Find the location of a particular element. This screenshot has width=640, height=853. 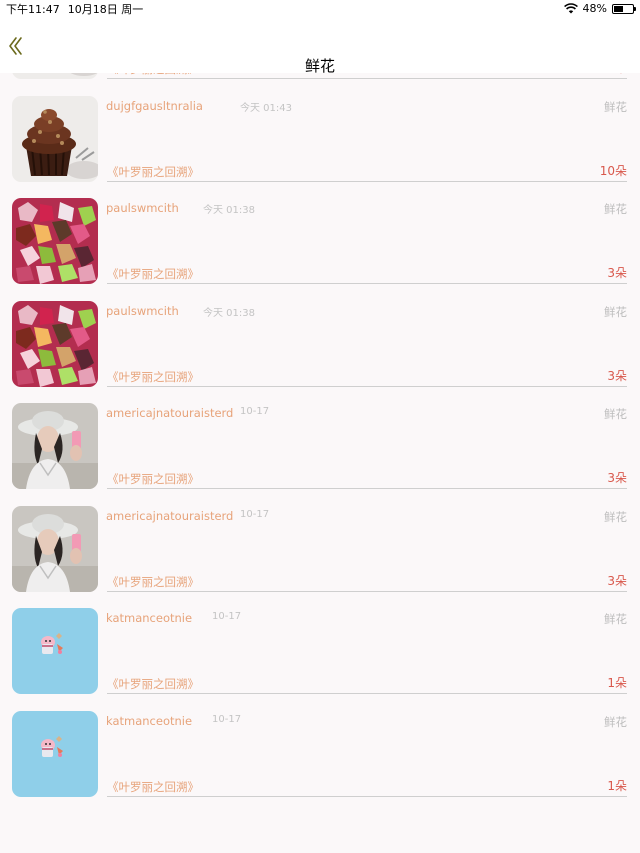

status-date: 10月18日 周一 is located at coordinates (105, 9).